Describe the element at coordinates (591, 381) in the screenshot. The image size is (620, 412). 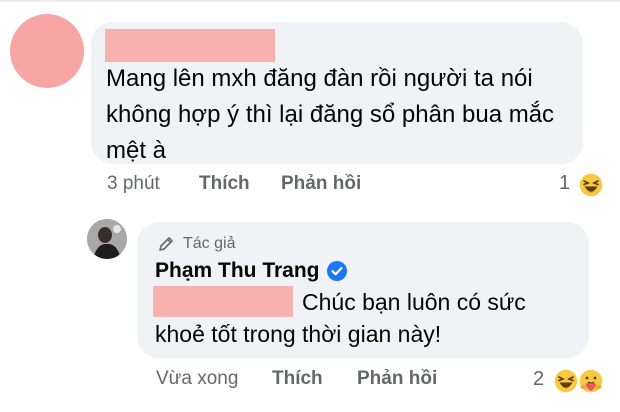
I see `care-icon` at that location.